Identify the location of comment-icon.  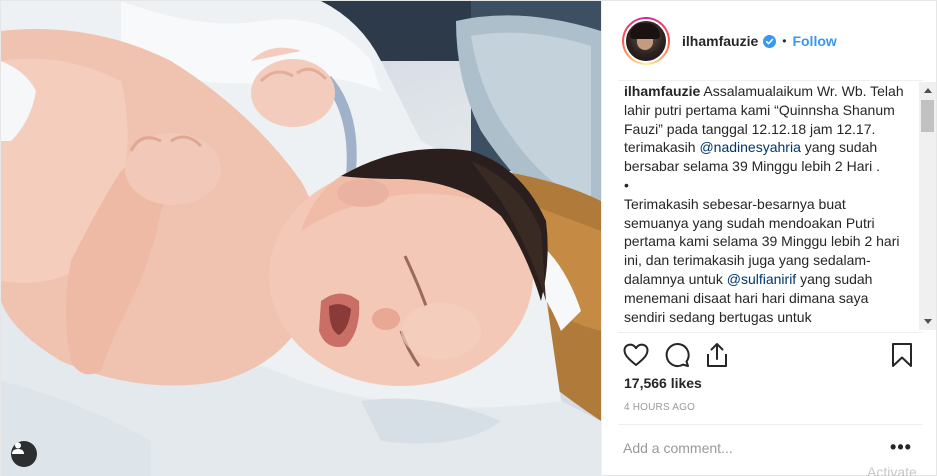
(677, 355).